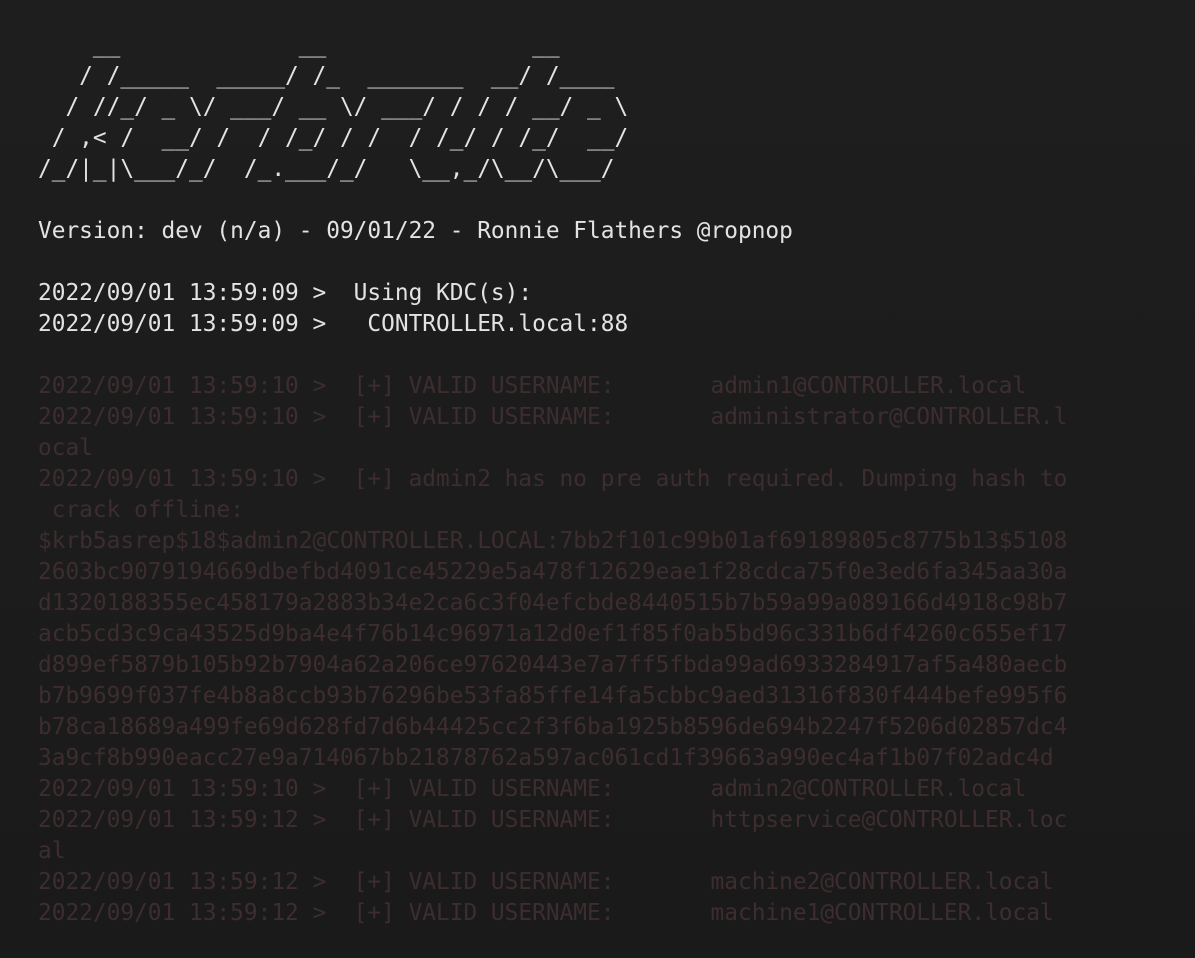 Image resolution: width=1195 pixels, height=958 pixels. I want to click on ascii-banner-line: /_/|_|\___/_/ /_.___/_/ \__,_/\__/\___/, so click(326, 169).